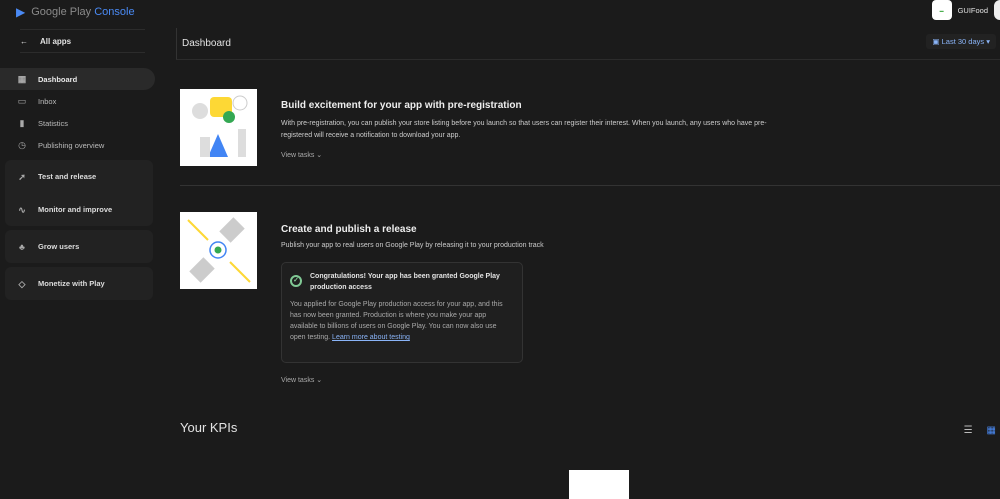  I want to click on sidebar-item-dashboard: ▦ Dashboard, so click(77, 79).